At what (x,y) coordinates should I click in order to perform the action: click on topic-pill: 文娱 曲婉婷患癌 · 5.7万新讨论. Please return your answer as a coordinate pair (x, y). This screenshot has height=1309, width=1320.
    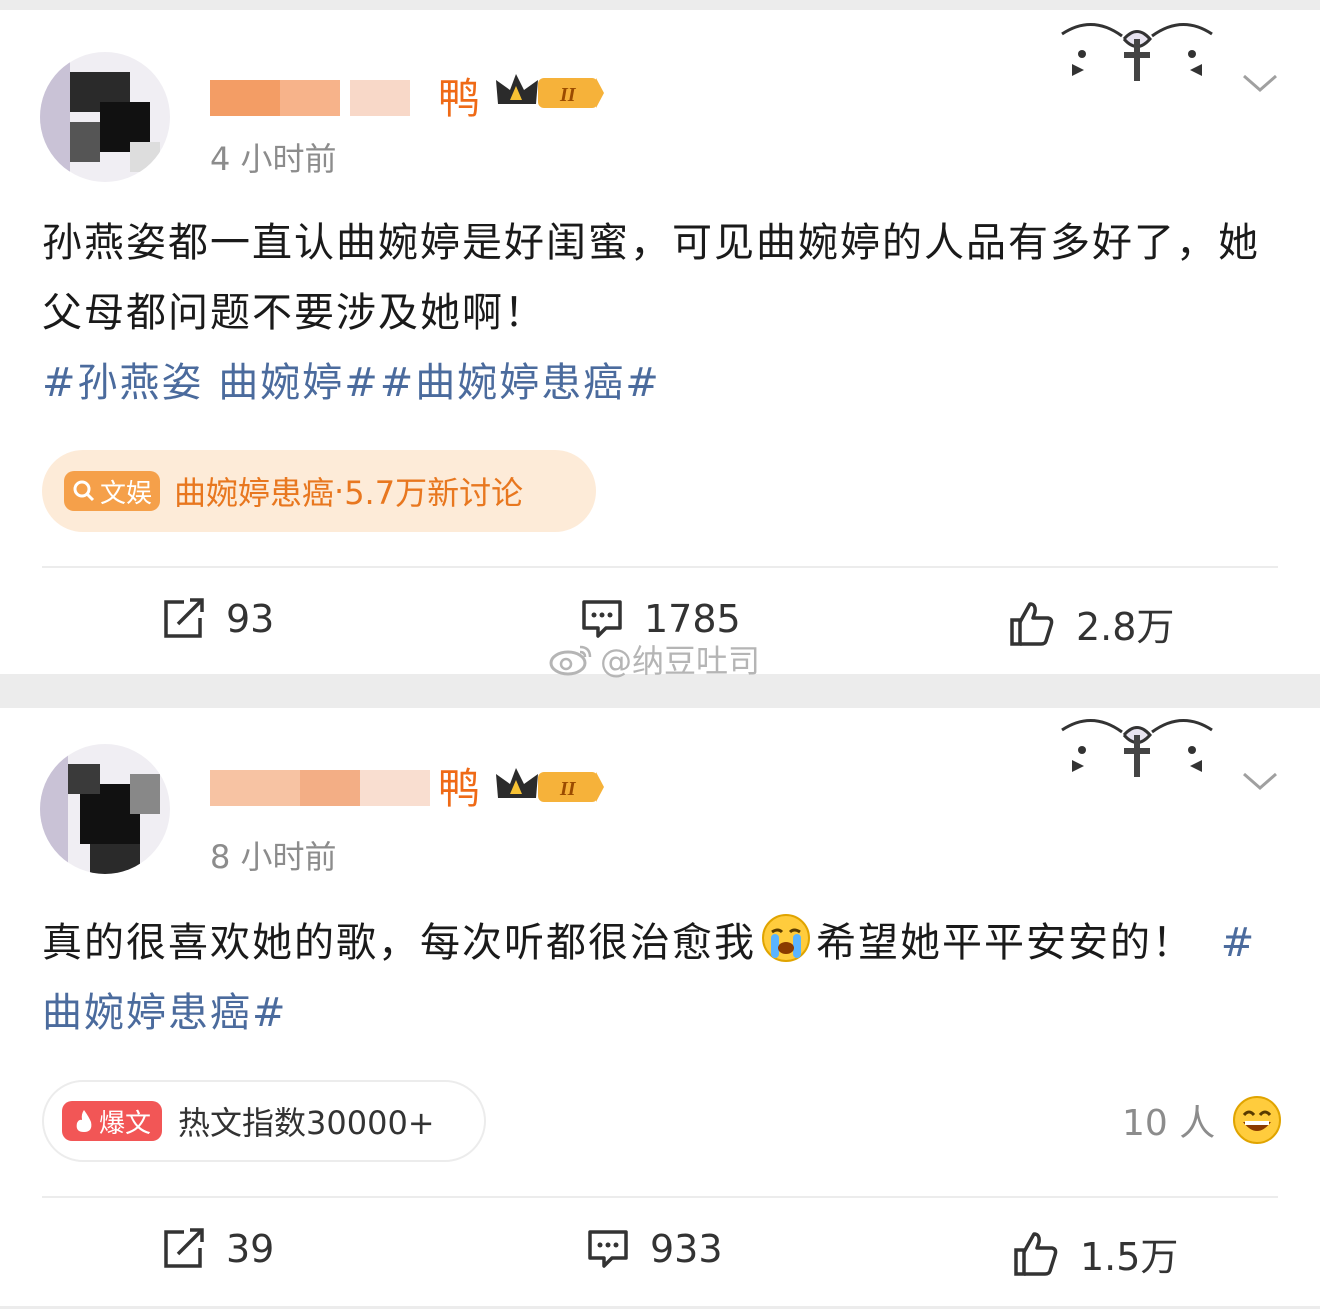
    Looking at the image, I should click on (319, 491).